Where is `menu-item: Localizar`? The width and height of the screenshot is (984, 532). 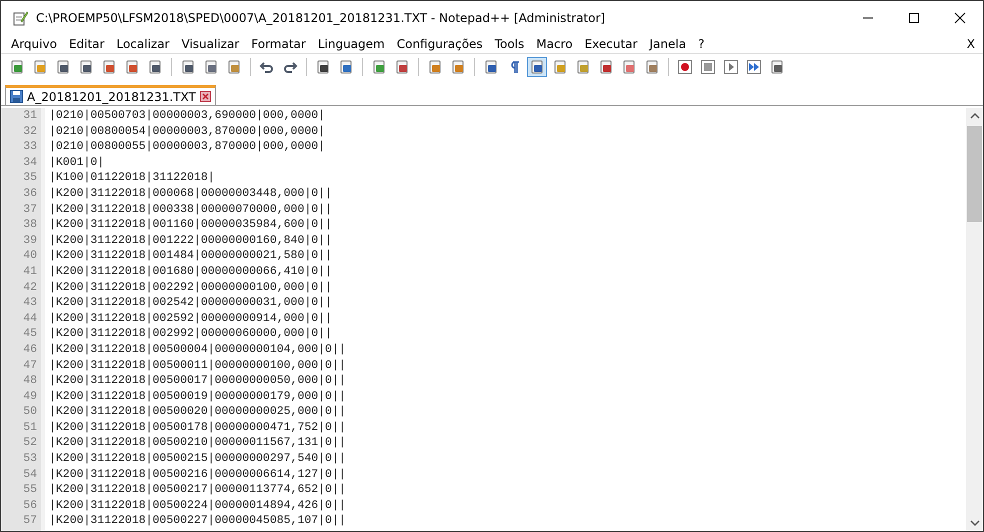
menu-item: Localizar is located at coordinates (143, 43).